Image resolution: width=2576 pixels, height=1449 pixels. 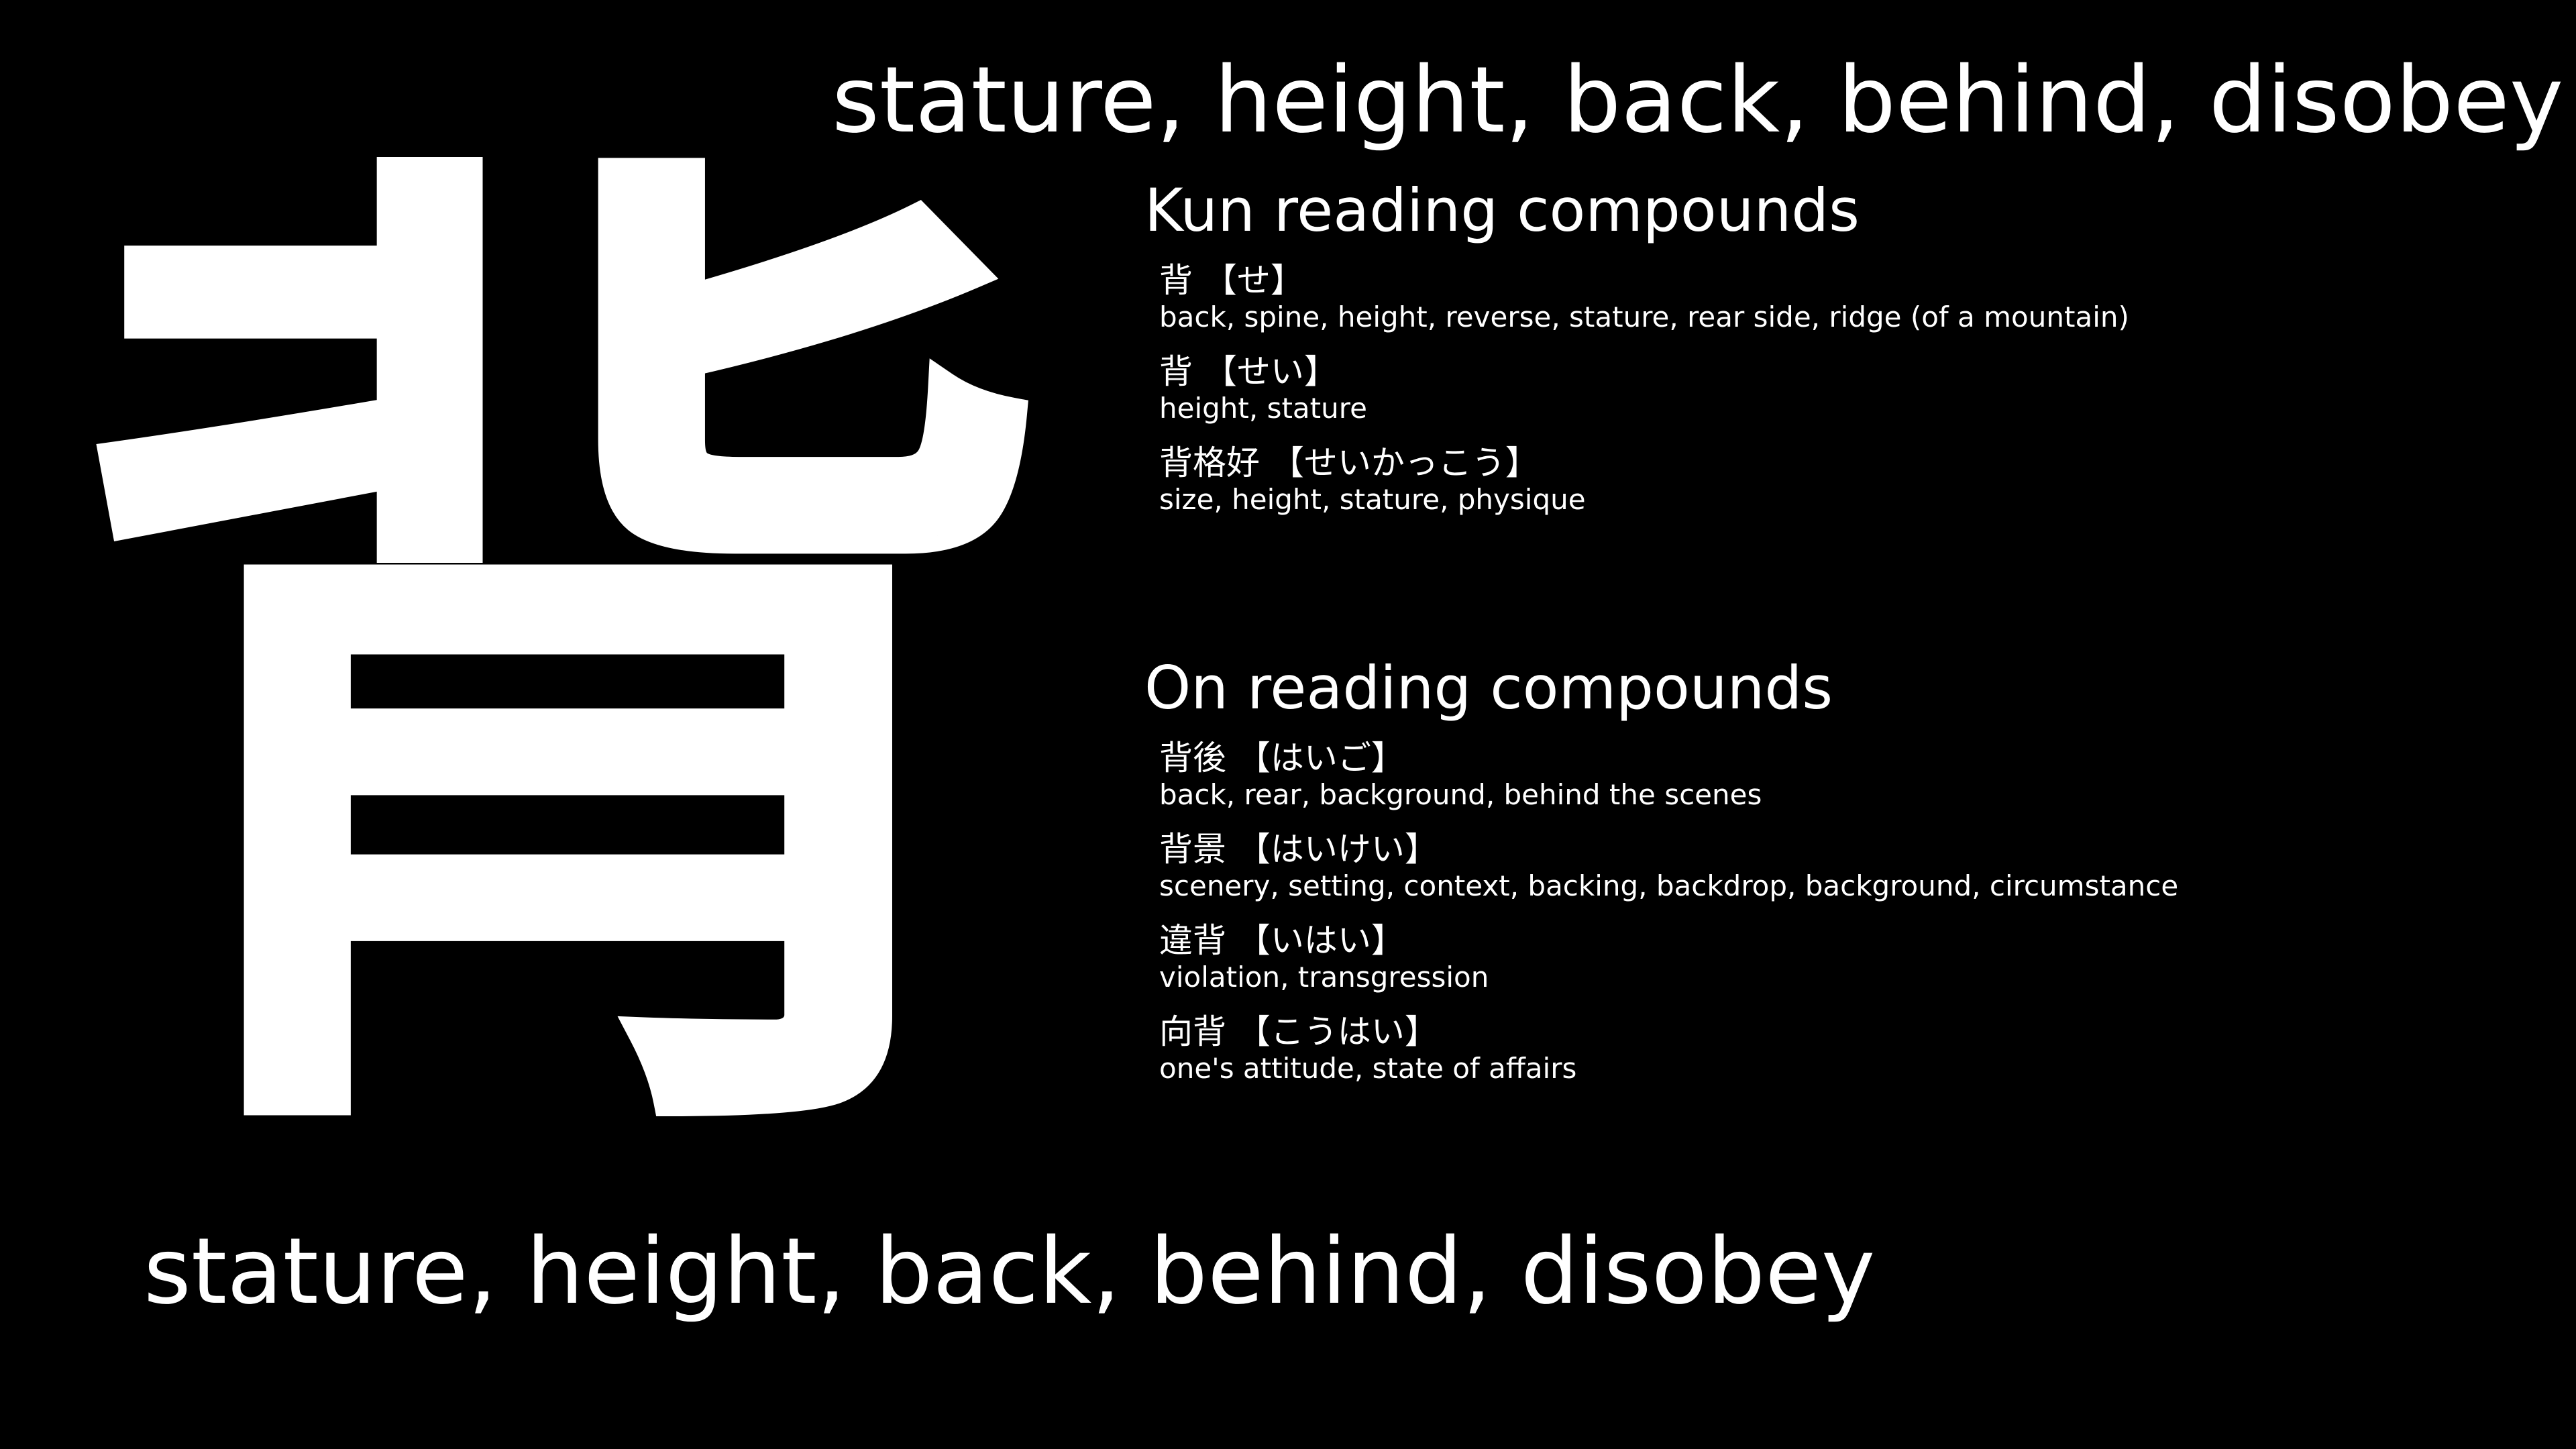 What do you see at coordinates (1502, 210) in the screenshot?
I see `kun-section-title: Kun reading compounds` at bounding box center [1502, 210].